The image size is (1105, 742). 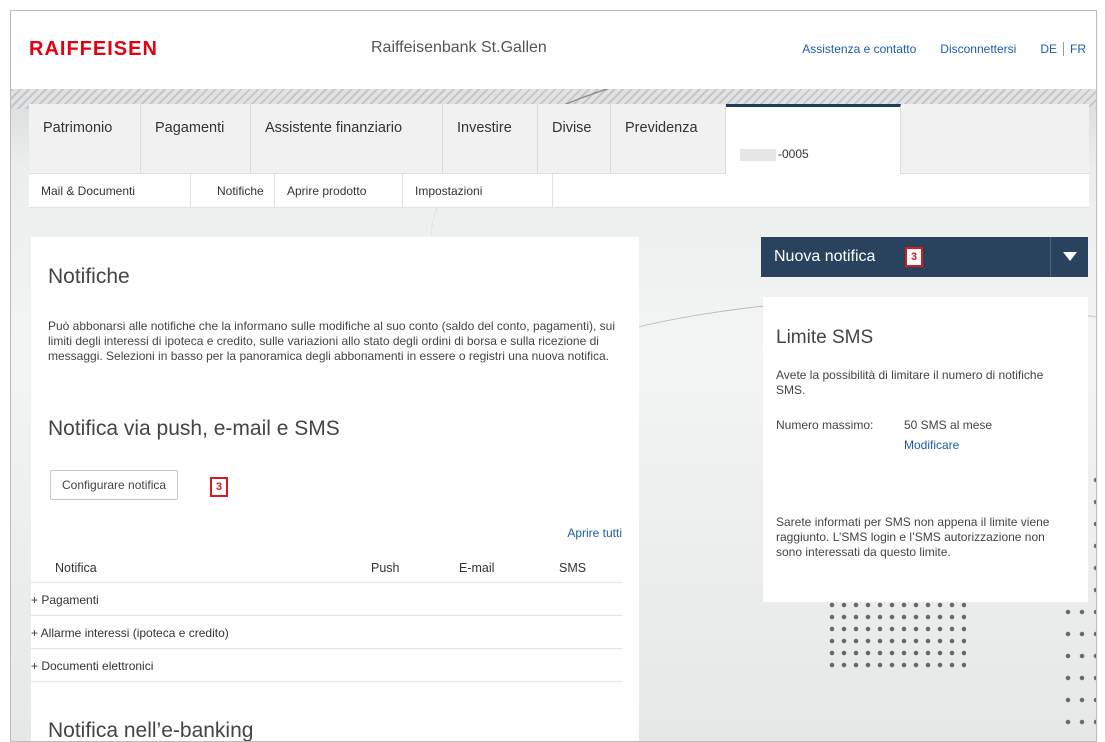 I want to click on tab-pagamenti: Pagamenti, so click(x=196, y=139).